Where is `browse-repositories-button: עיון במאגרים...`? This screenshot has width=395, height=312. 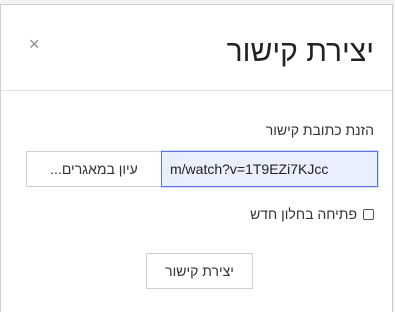 browse-repositories-button: עיון במאגרים... is located at coordinates (93, 169).